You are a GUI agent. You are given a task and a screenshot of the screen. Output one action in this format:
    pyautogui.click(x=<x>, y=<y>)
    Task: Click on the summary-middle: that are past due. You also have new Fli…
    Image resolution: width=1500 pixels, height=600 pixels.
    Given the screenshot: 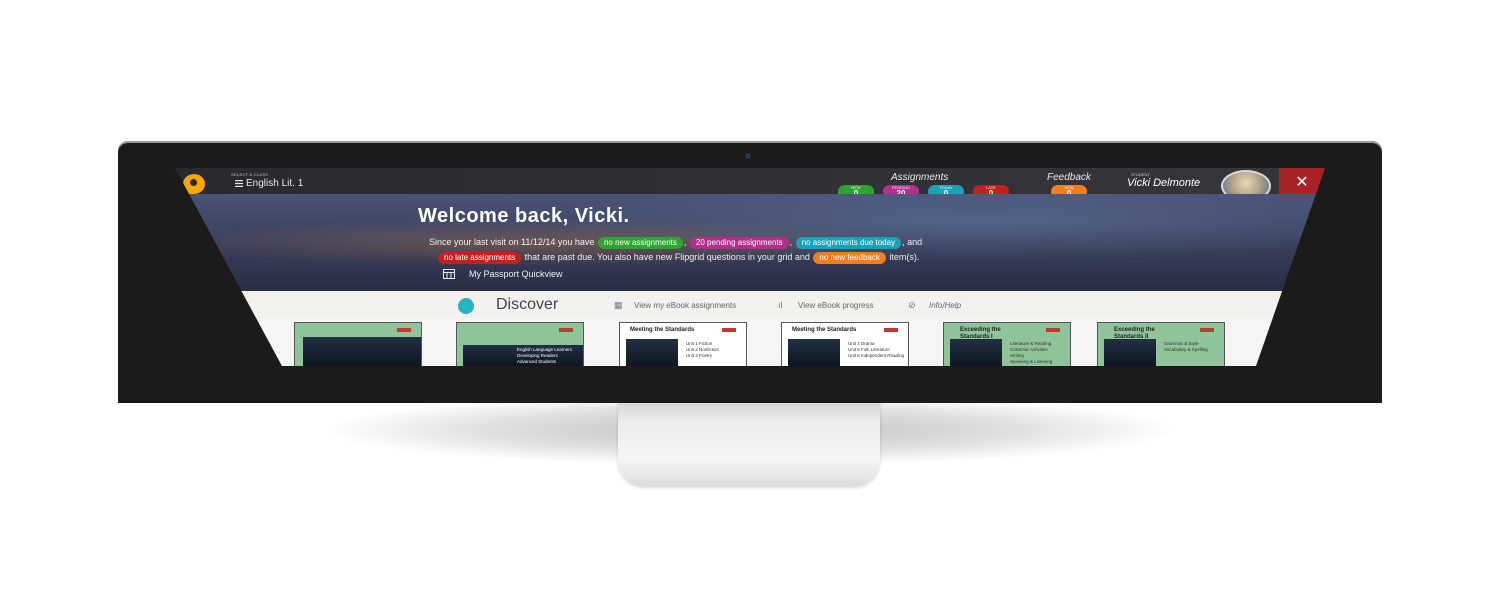 What is the action you would take?
    pyautogui.click(x=667, y=257)
    